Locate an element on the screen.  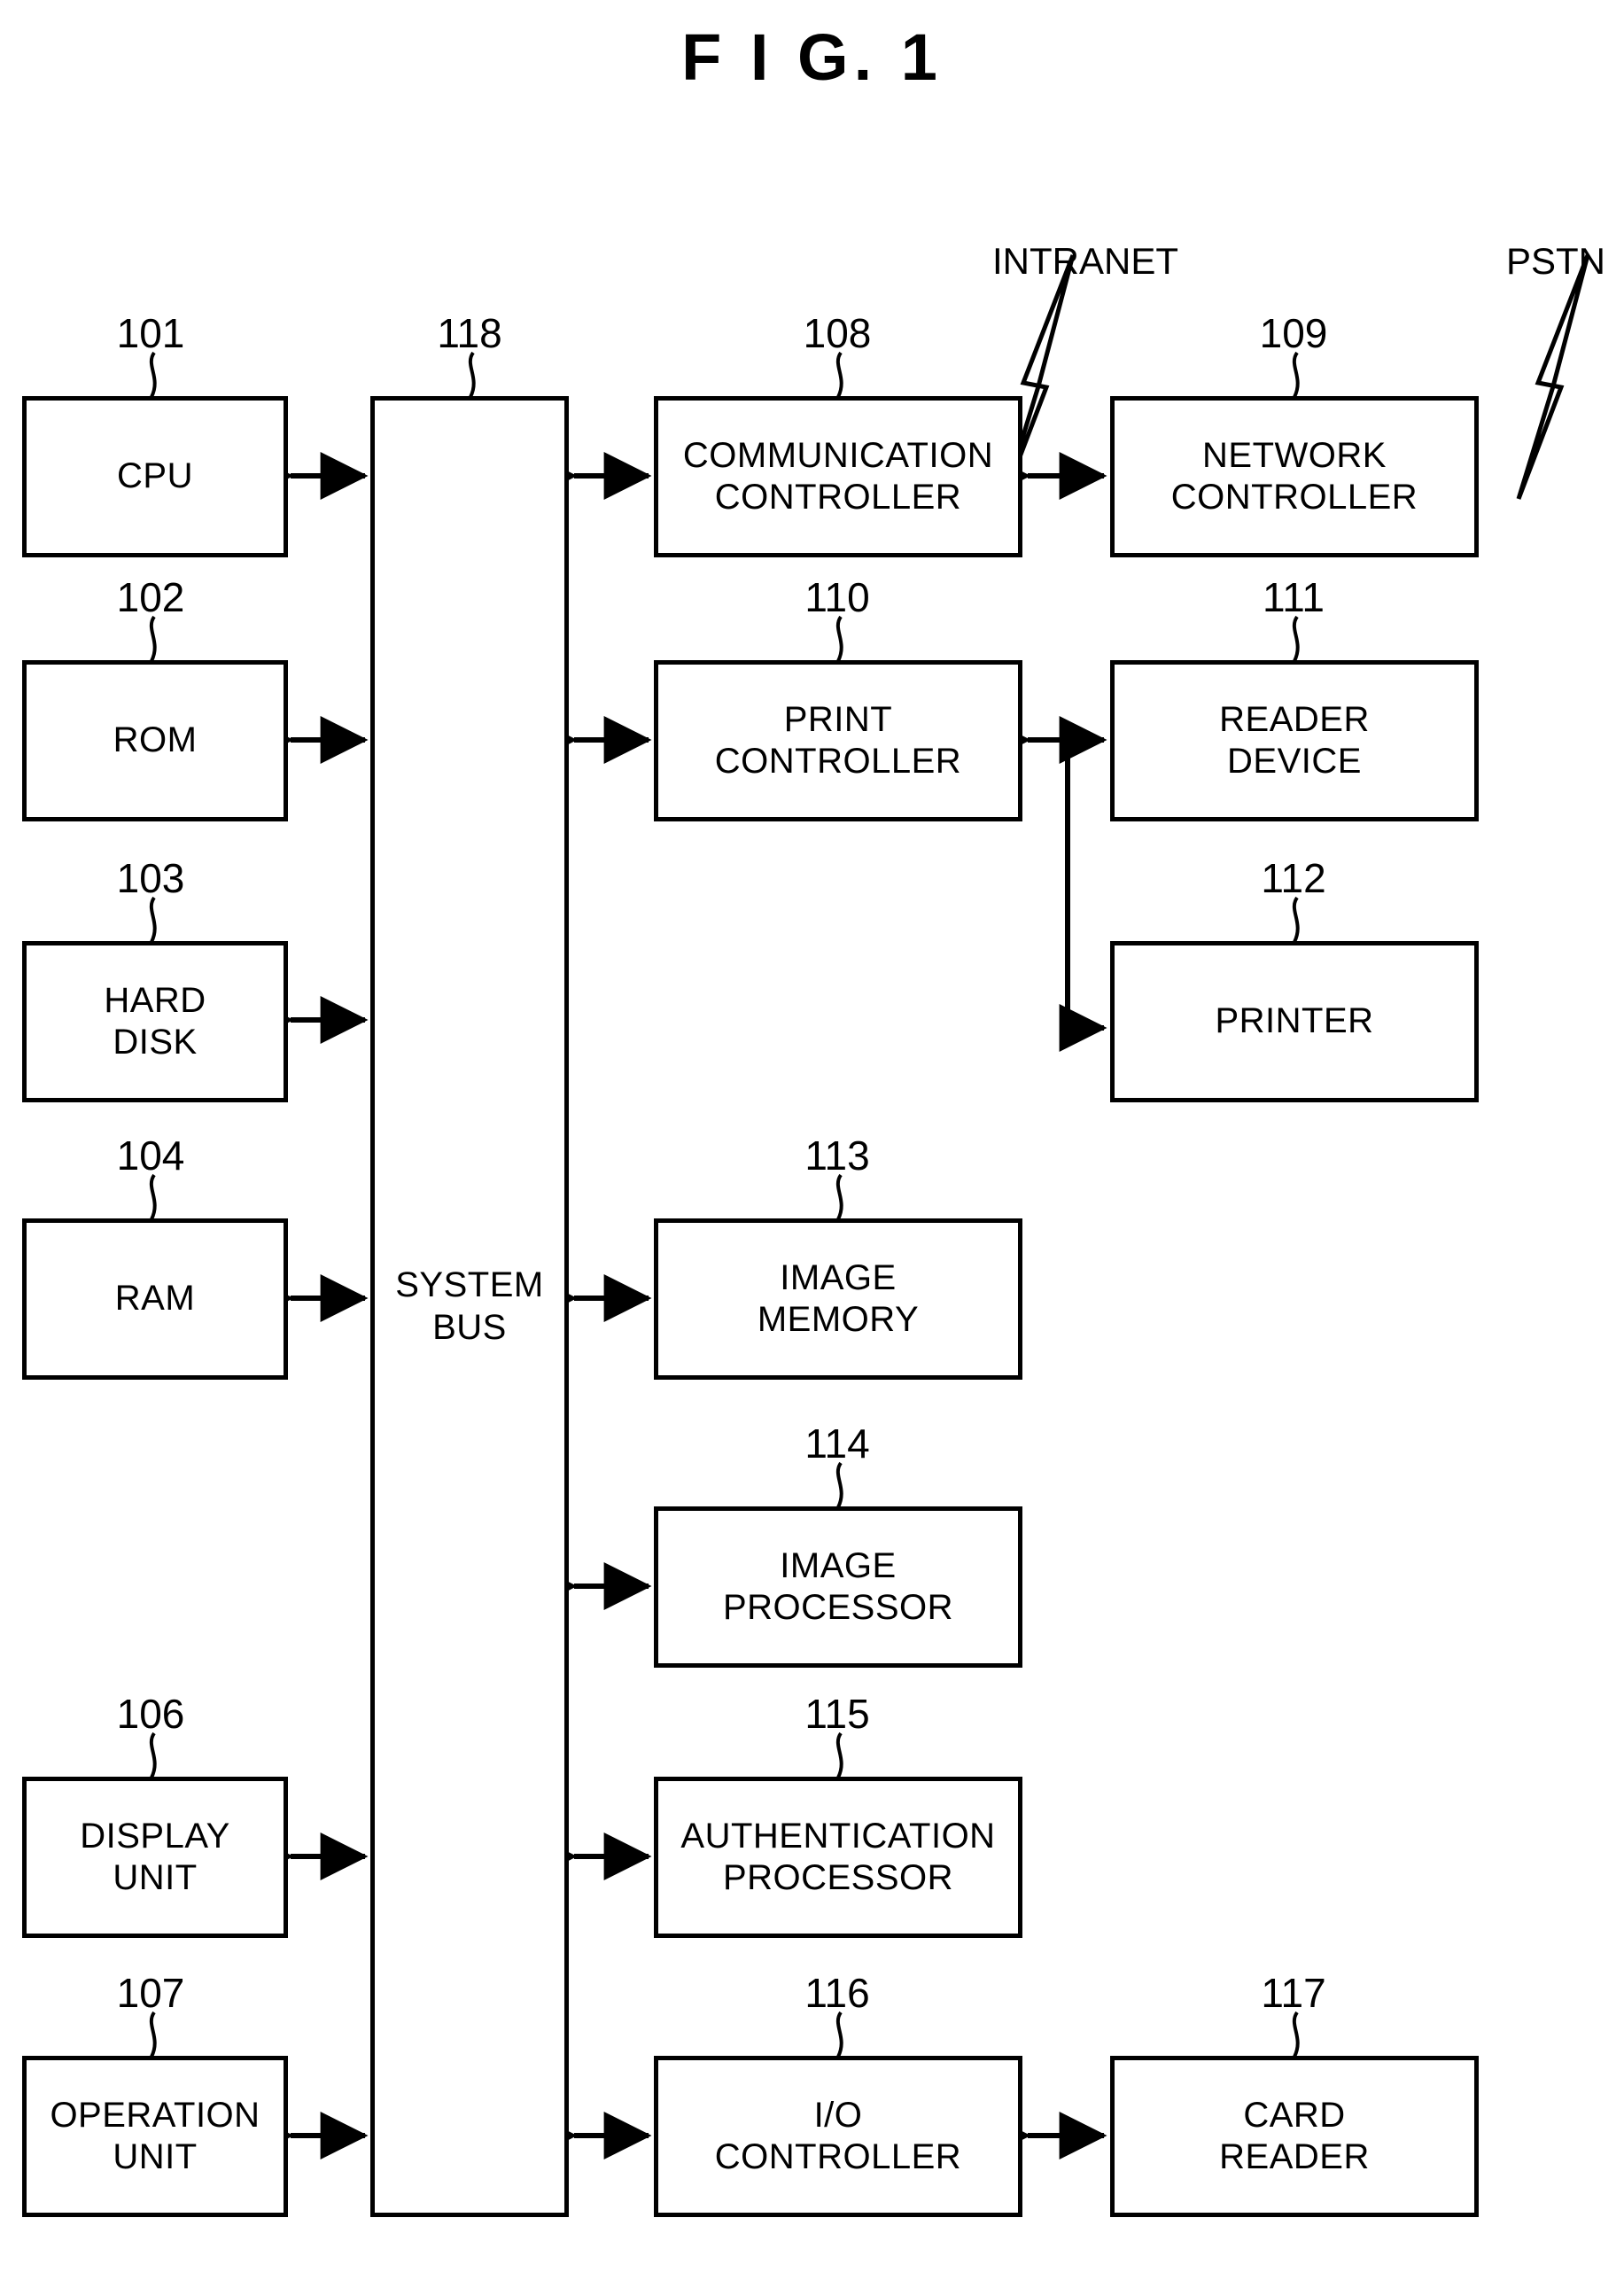
refnum-118: 118 is located at coordinates (469, 333).